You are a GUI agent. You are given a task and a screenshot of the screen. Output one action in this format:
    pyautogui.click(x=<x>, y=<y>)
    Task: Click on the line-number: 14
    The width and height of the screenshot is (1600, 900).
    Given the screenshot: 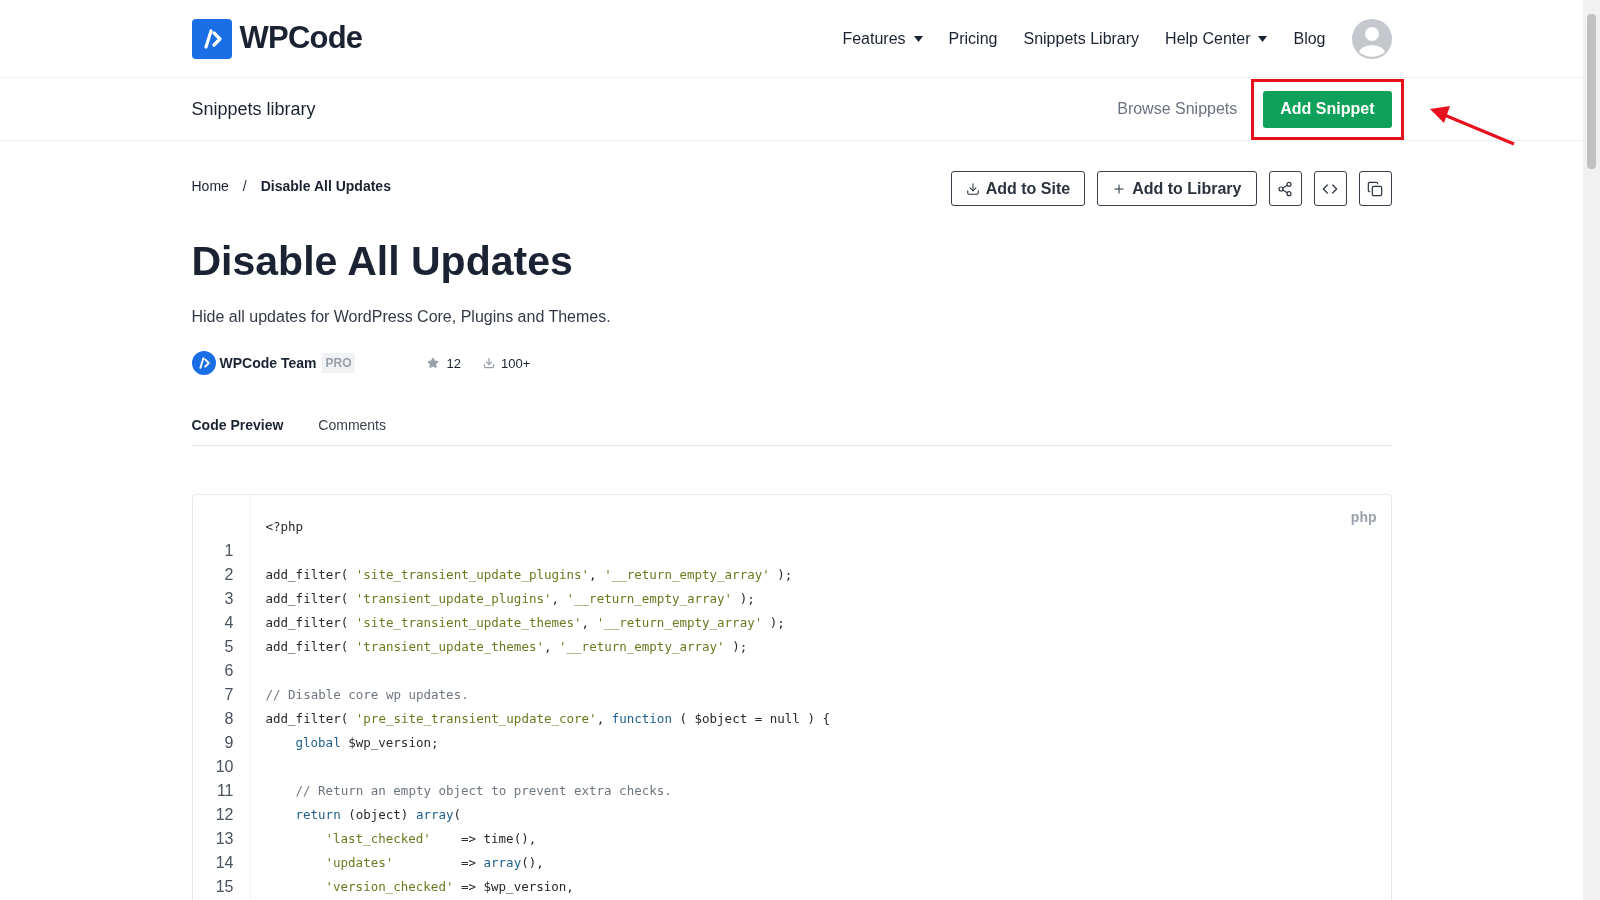 What is the action you would take?
    pyautogui.click(x=224, y=863)
    